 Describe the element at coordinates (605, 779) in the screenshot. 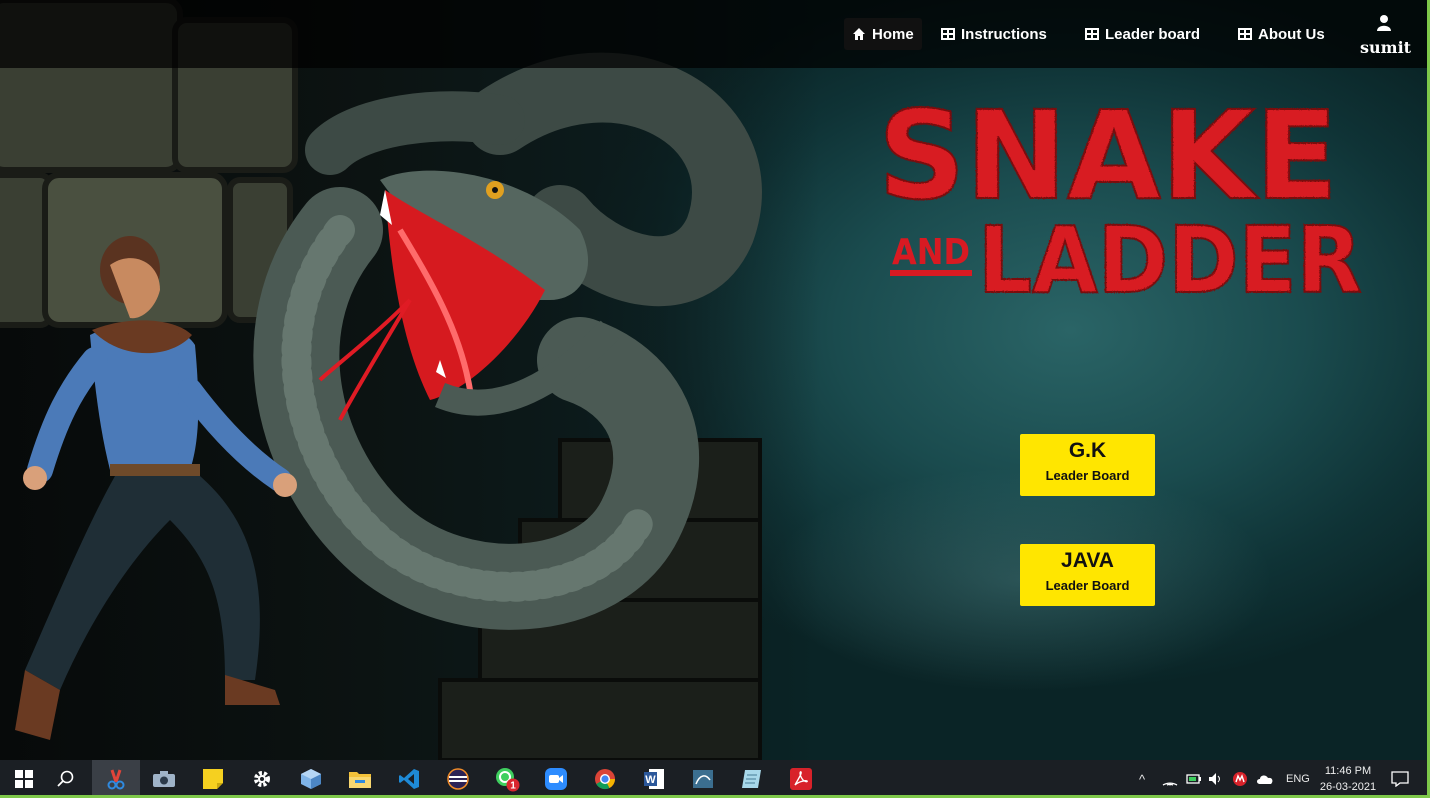

I see `chrome-icon` at that location.